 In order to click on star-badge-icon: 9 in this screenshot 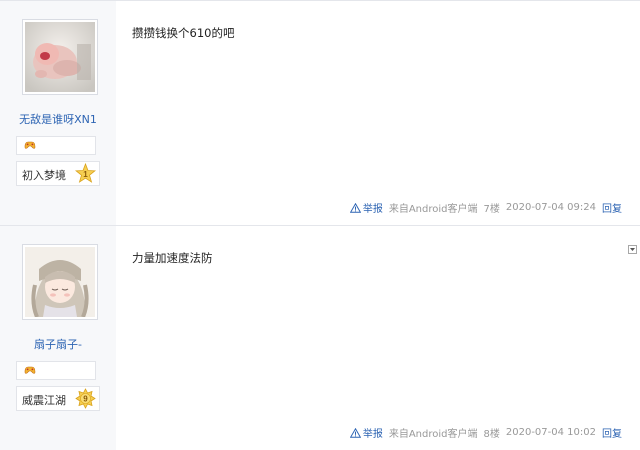, I will do `click(85, 398)`.